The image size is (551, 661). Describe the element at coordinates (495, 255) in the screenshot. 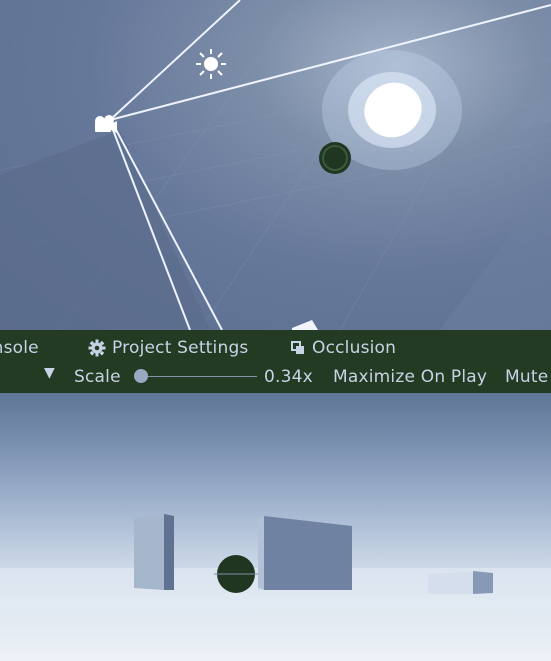

I see `scene-ground-shade-right` at that location.